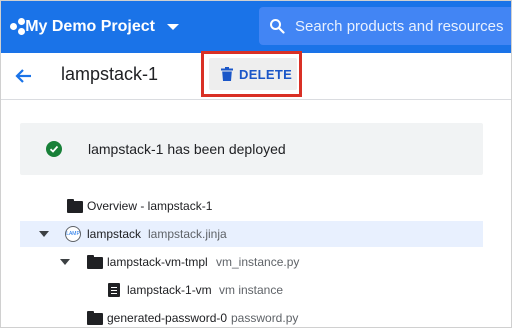 This screenshot has height=328, width=512. Describe the element at coordinates (150, 206) in the screenshot. I see `tree-item-label: Overview - lampstack-1` at that location.